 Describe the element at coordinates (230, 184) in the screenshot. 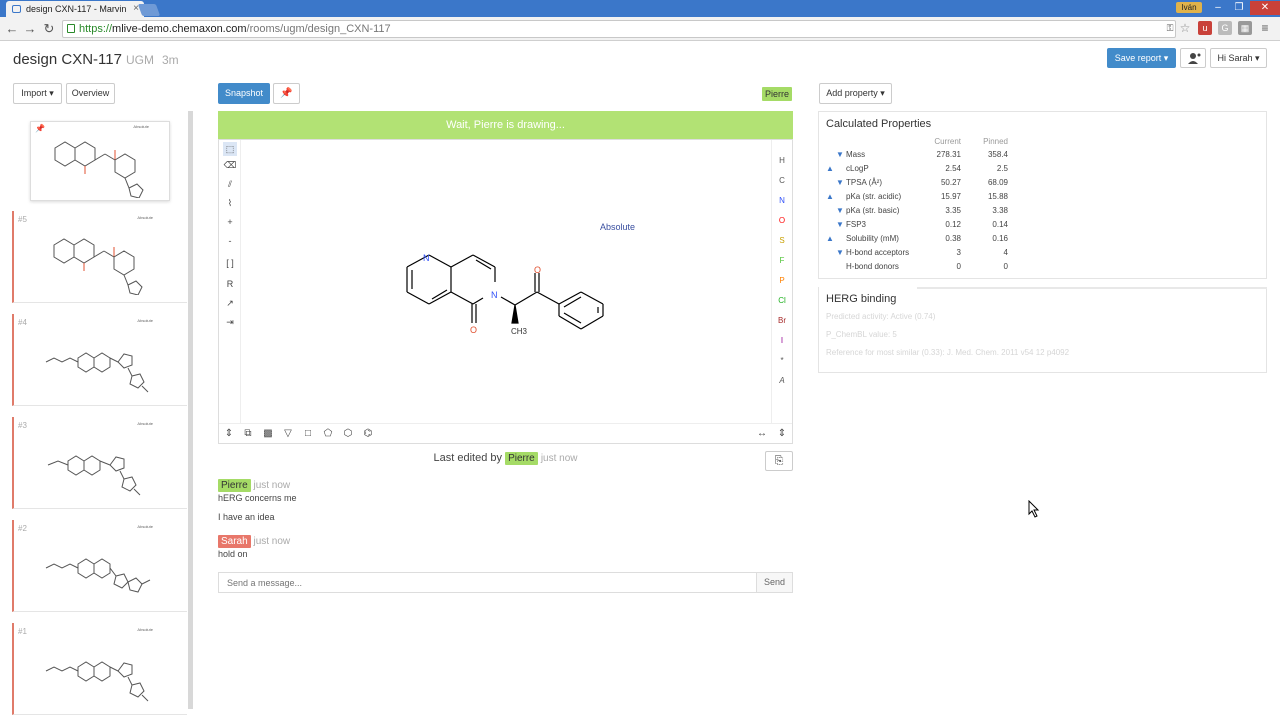

I see `bond-tool-icon: ⫽` at that location.